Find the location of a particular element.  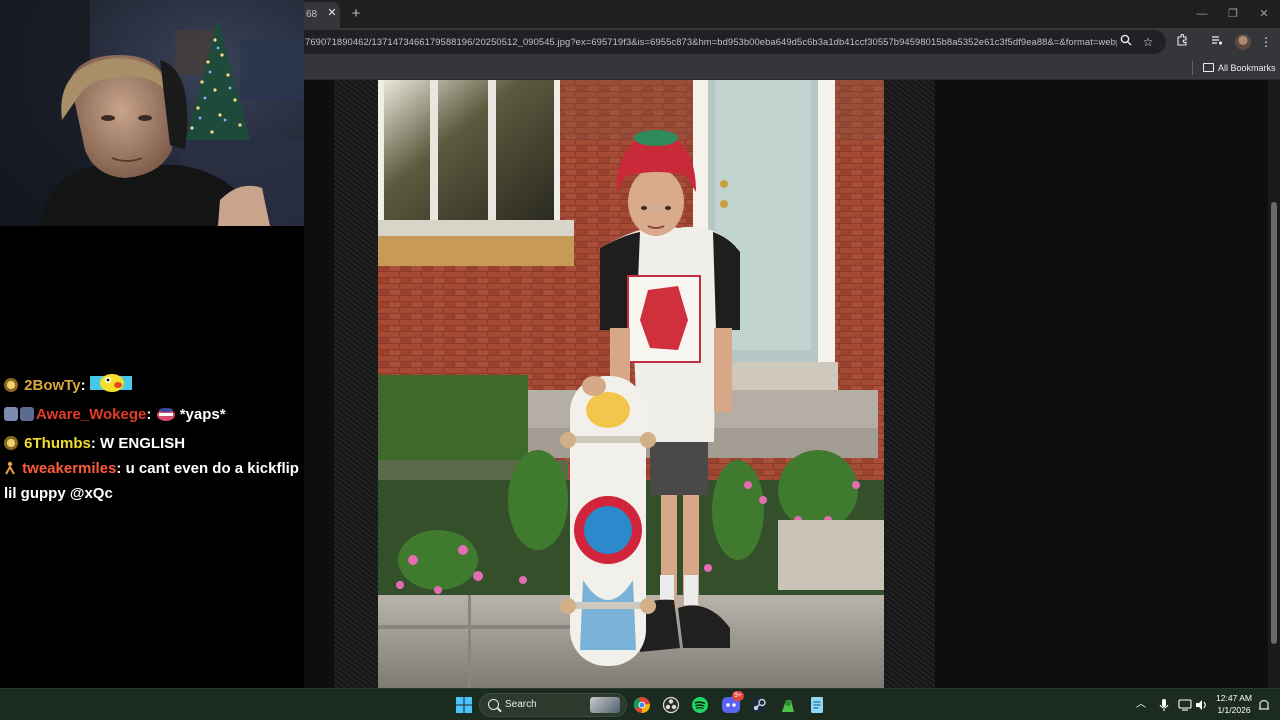

profile-avatar is located at coordinates (1243, 42).